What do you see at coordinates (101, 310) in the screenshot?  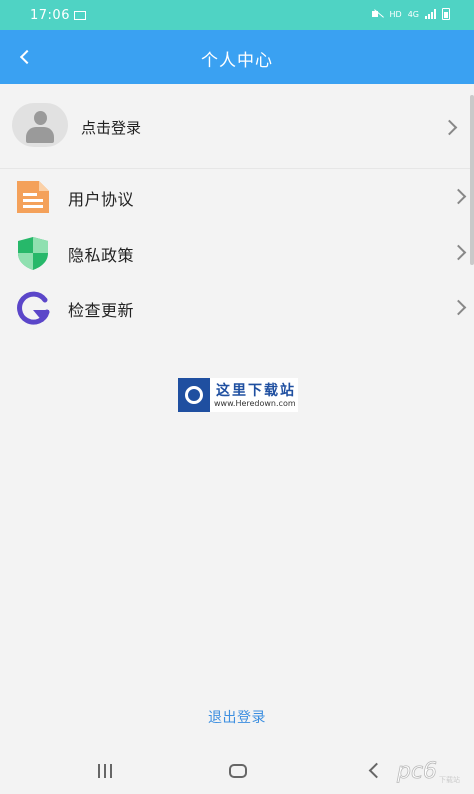 I see `menu-item-label: 检查更新` at bounding box center [101, 310].